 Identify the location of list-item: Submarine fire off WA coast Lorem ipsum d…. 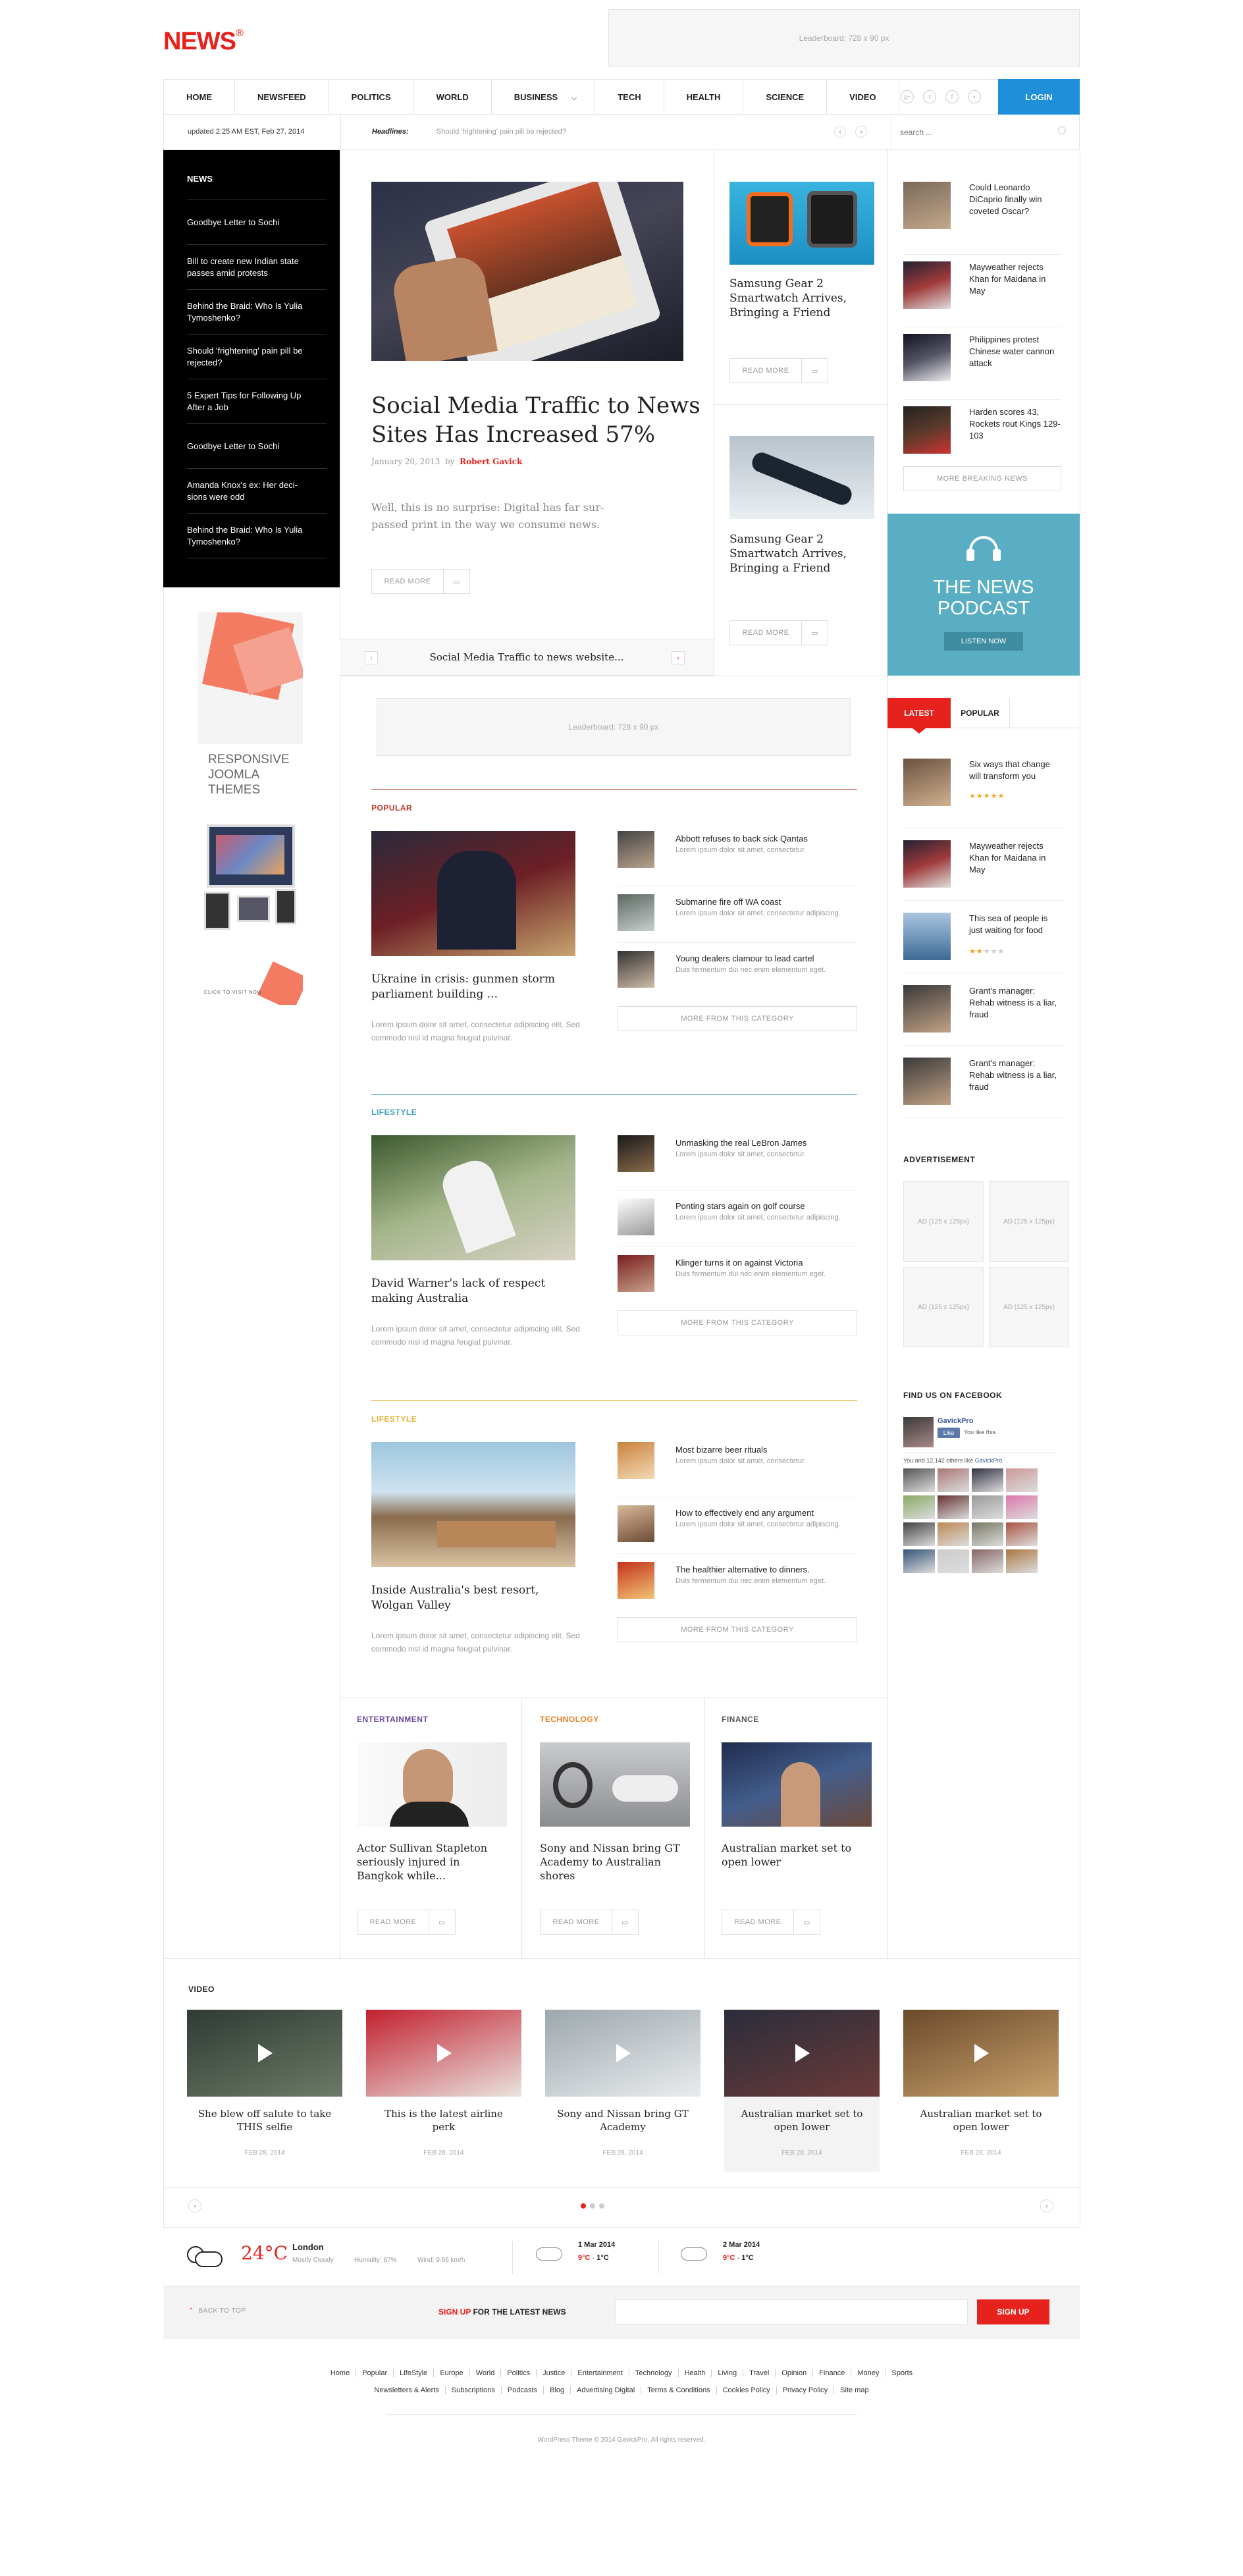
(737, 914).